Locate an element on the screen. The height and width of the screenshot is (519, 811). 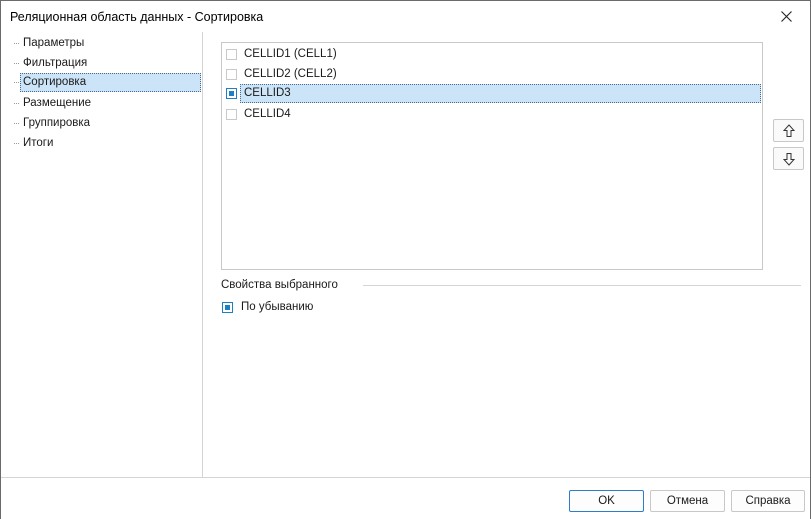
close-button is located at coordinates (787, 16).